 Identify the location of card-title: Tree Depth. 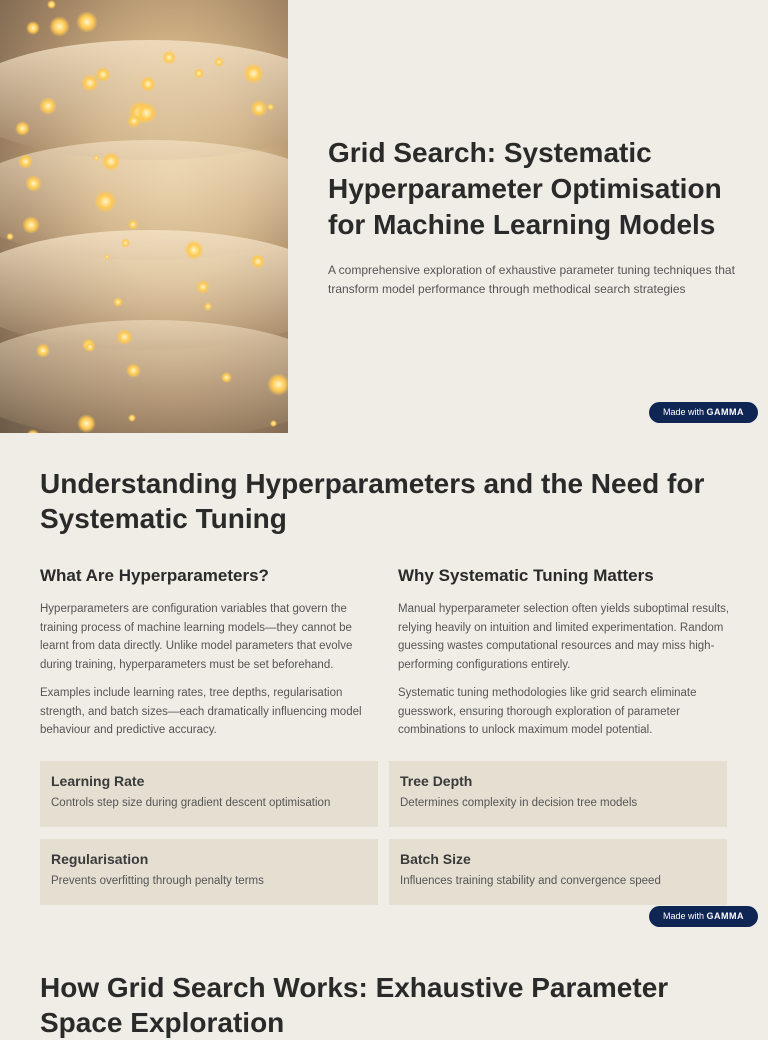
(436, 781).